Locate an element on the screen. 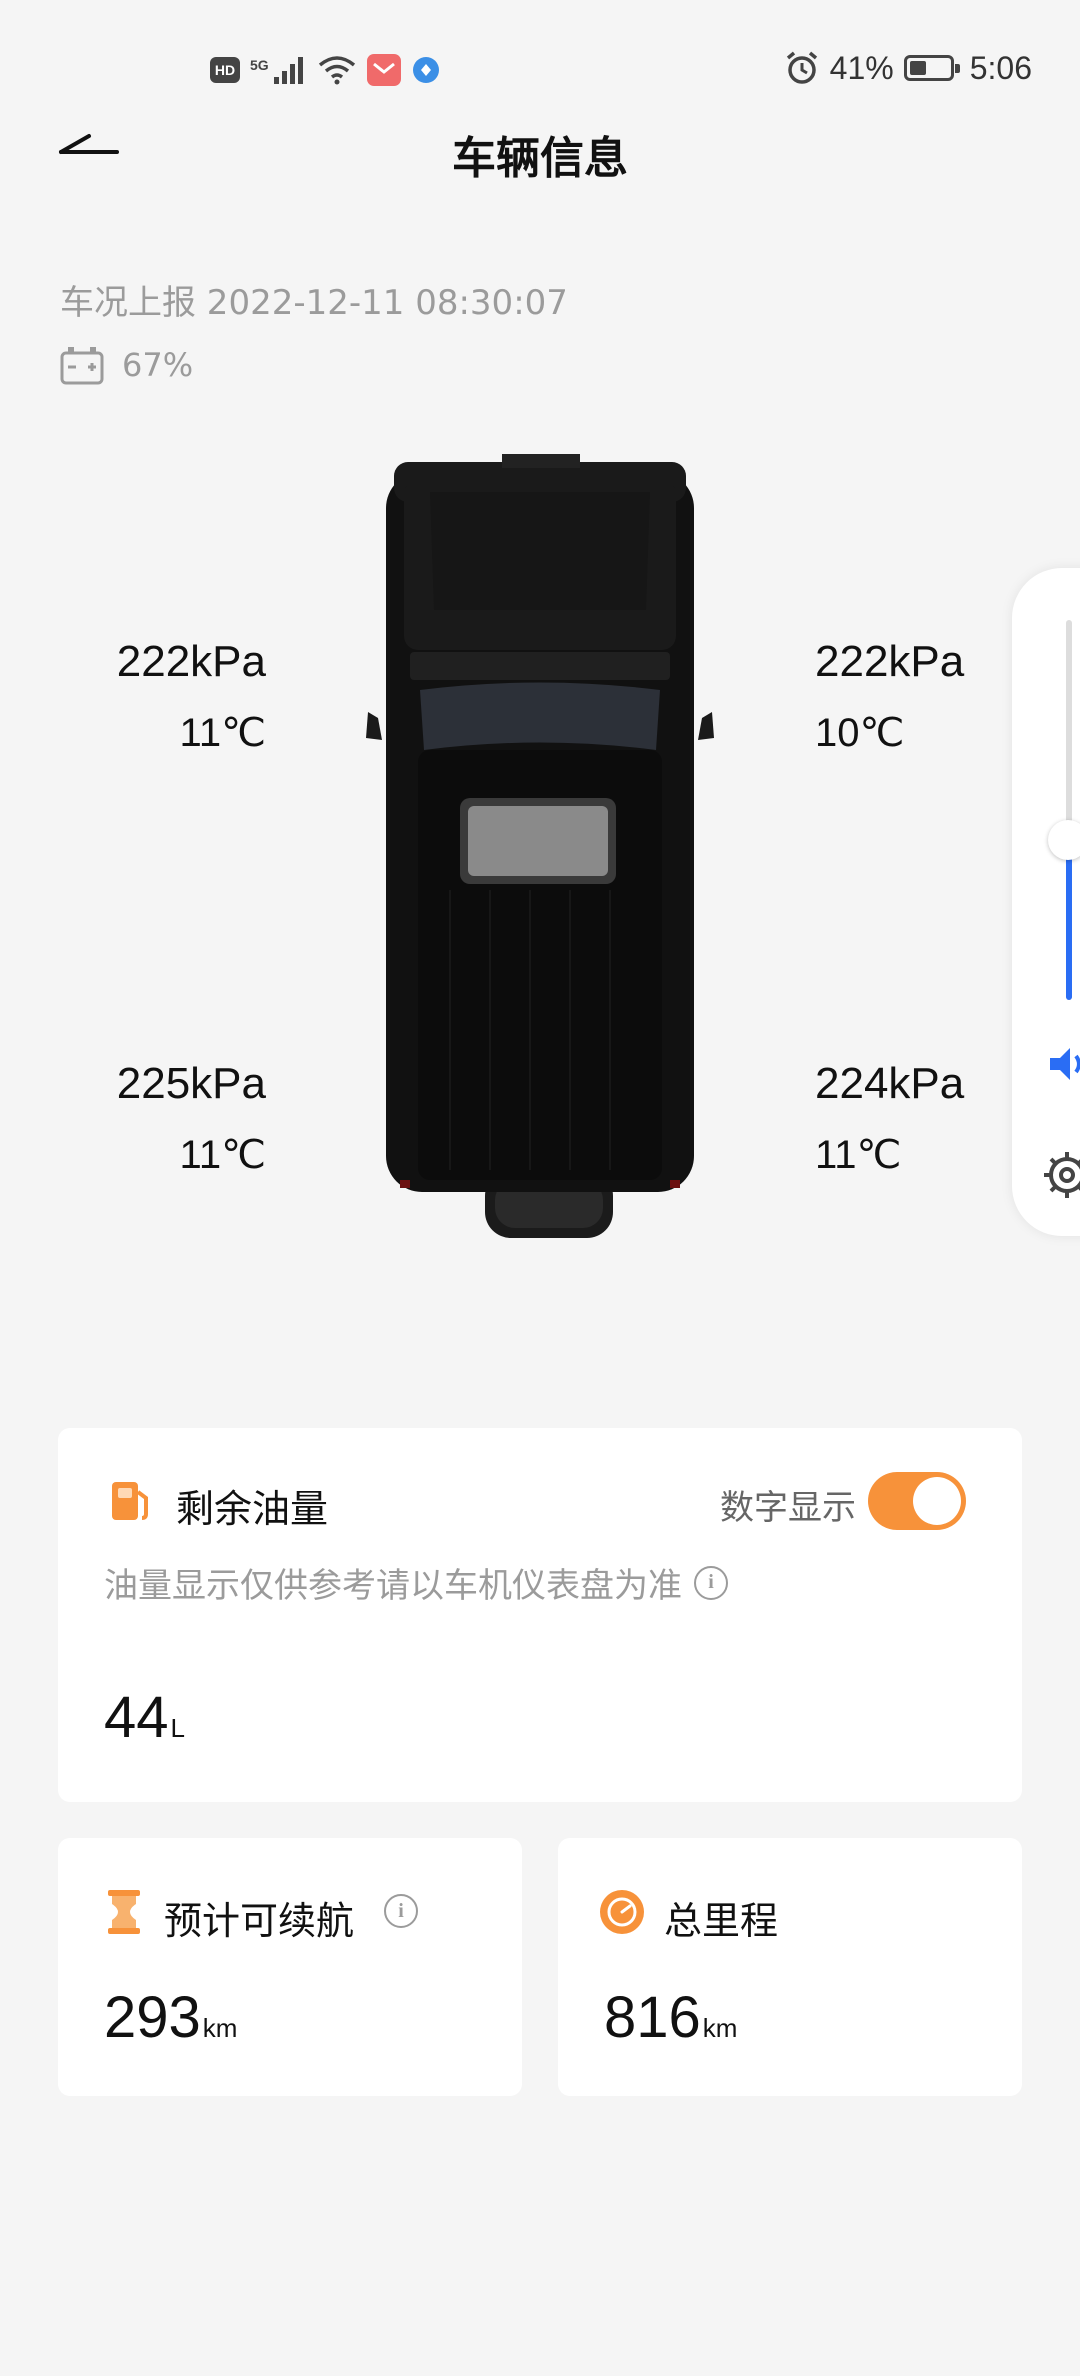 This screenshot has width=1080, height=2376. toggle-knob is located at coordinates (937, 1501).